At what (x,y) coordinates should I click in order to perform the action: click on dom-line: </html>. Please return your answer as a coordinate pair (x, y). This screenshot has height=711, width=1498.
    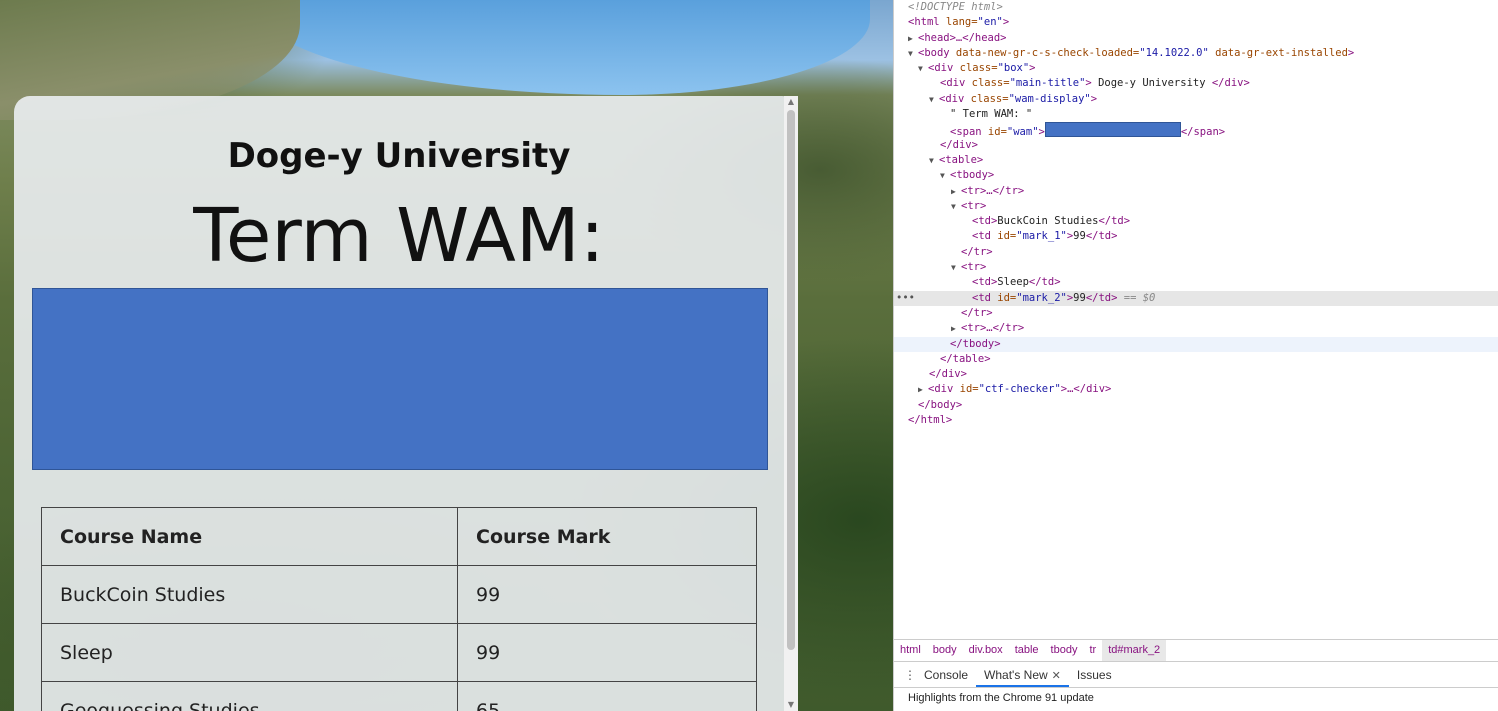
    Looking at the image, I should click on (1196, 420).